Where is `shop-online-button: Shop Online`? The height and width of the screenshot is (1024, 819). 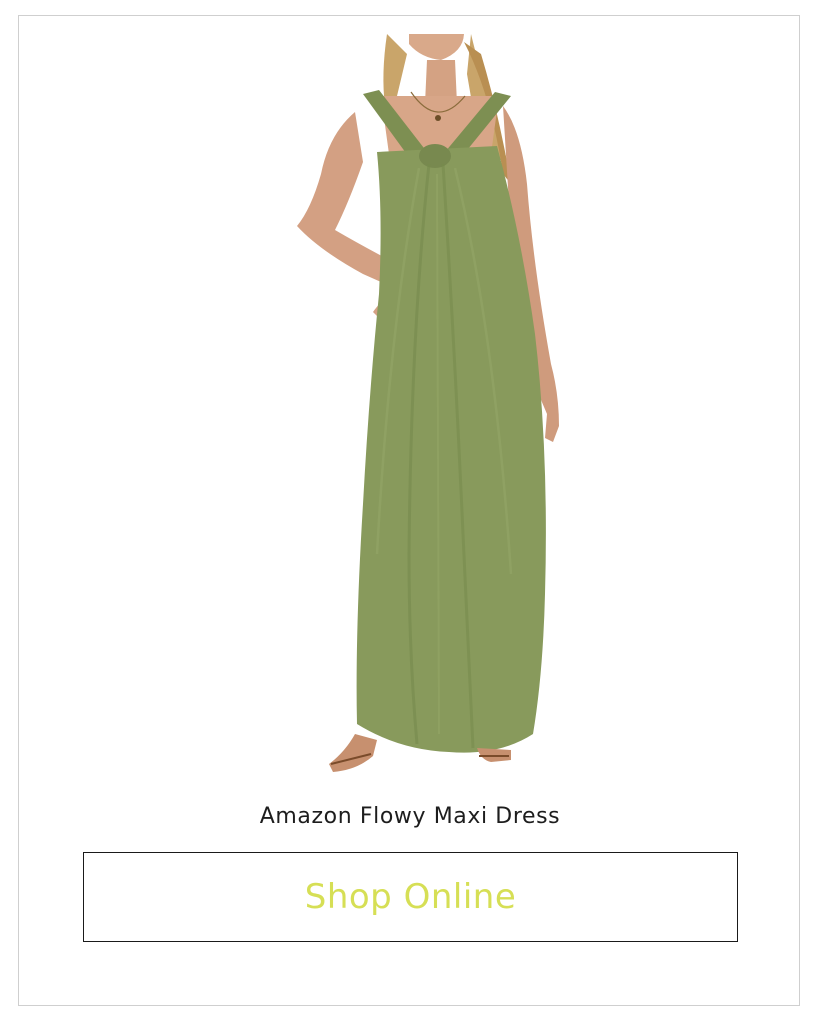 shop-online-button: Shop Online is located at coordinates (410, 897).